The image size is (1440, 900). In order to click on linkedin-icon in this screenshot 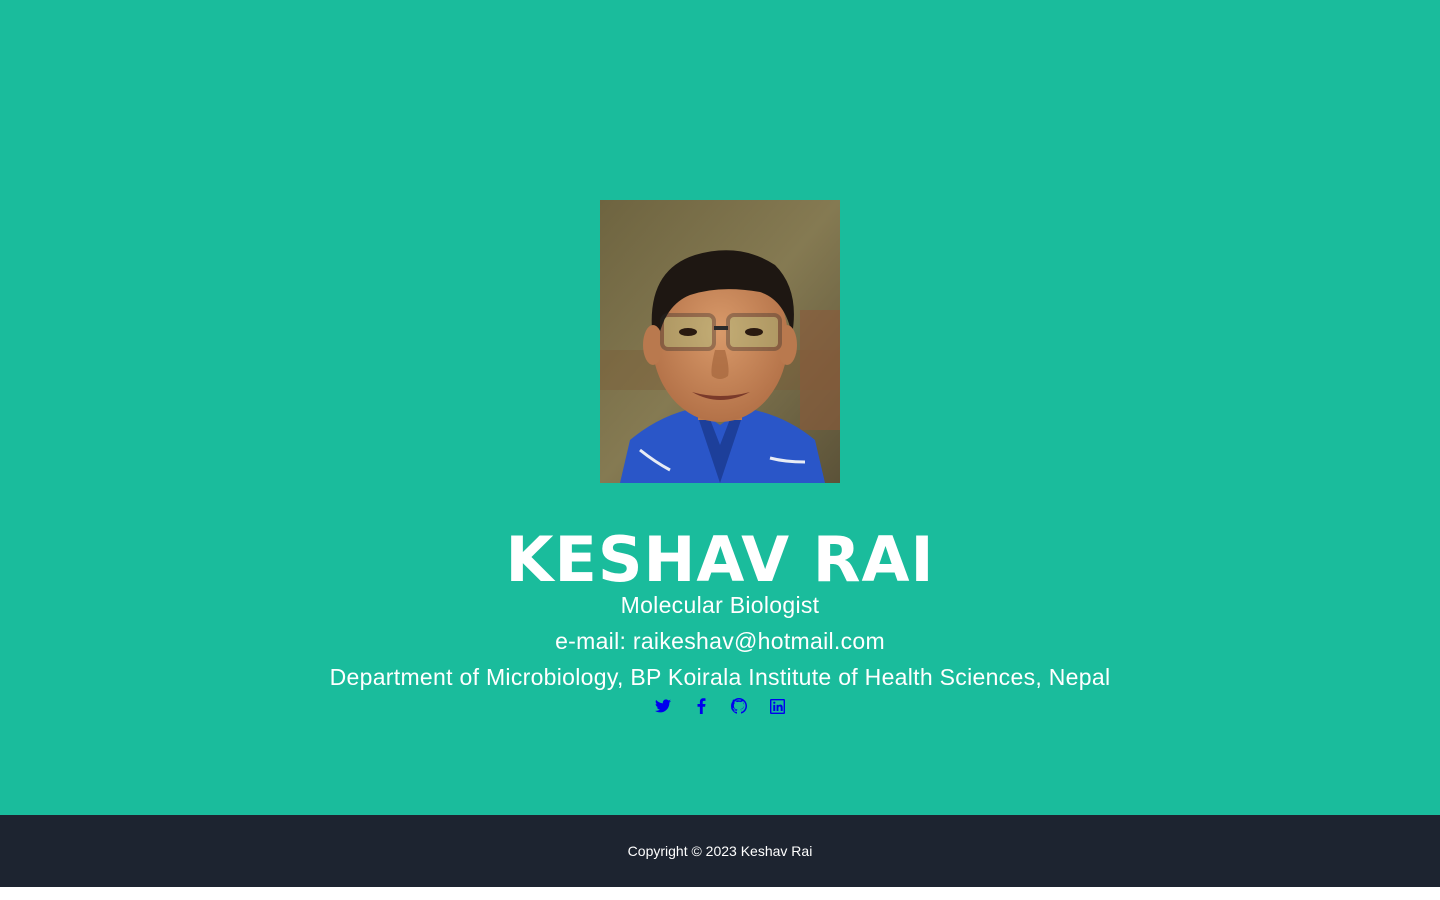, I will do `click(777, 706)`.